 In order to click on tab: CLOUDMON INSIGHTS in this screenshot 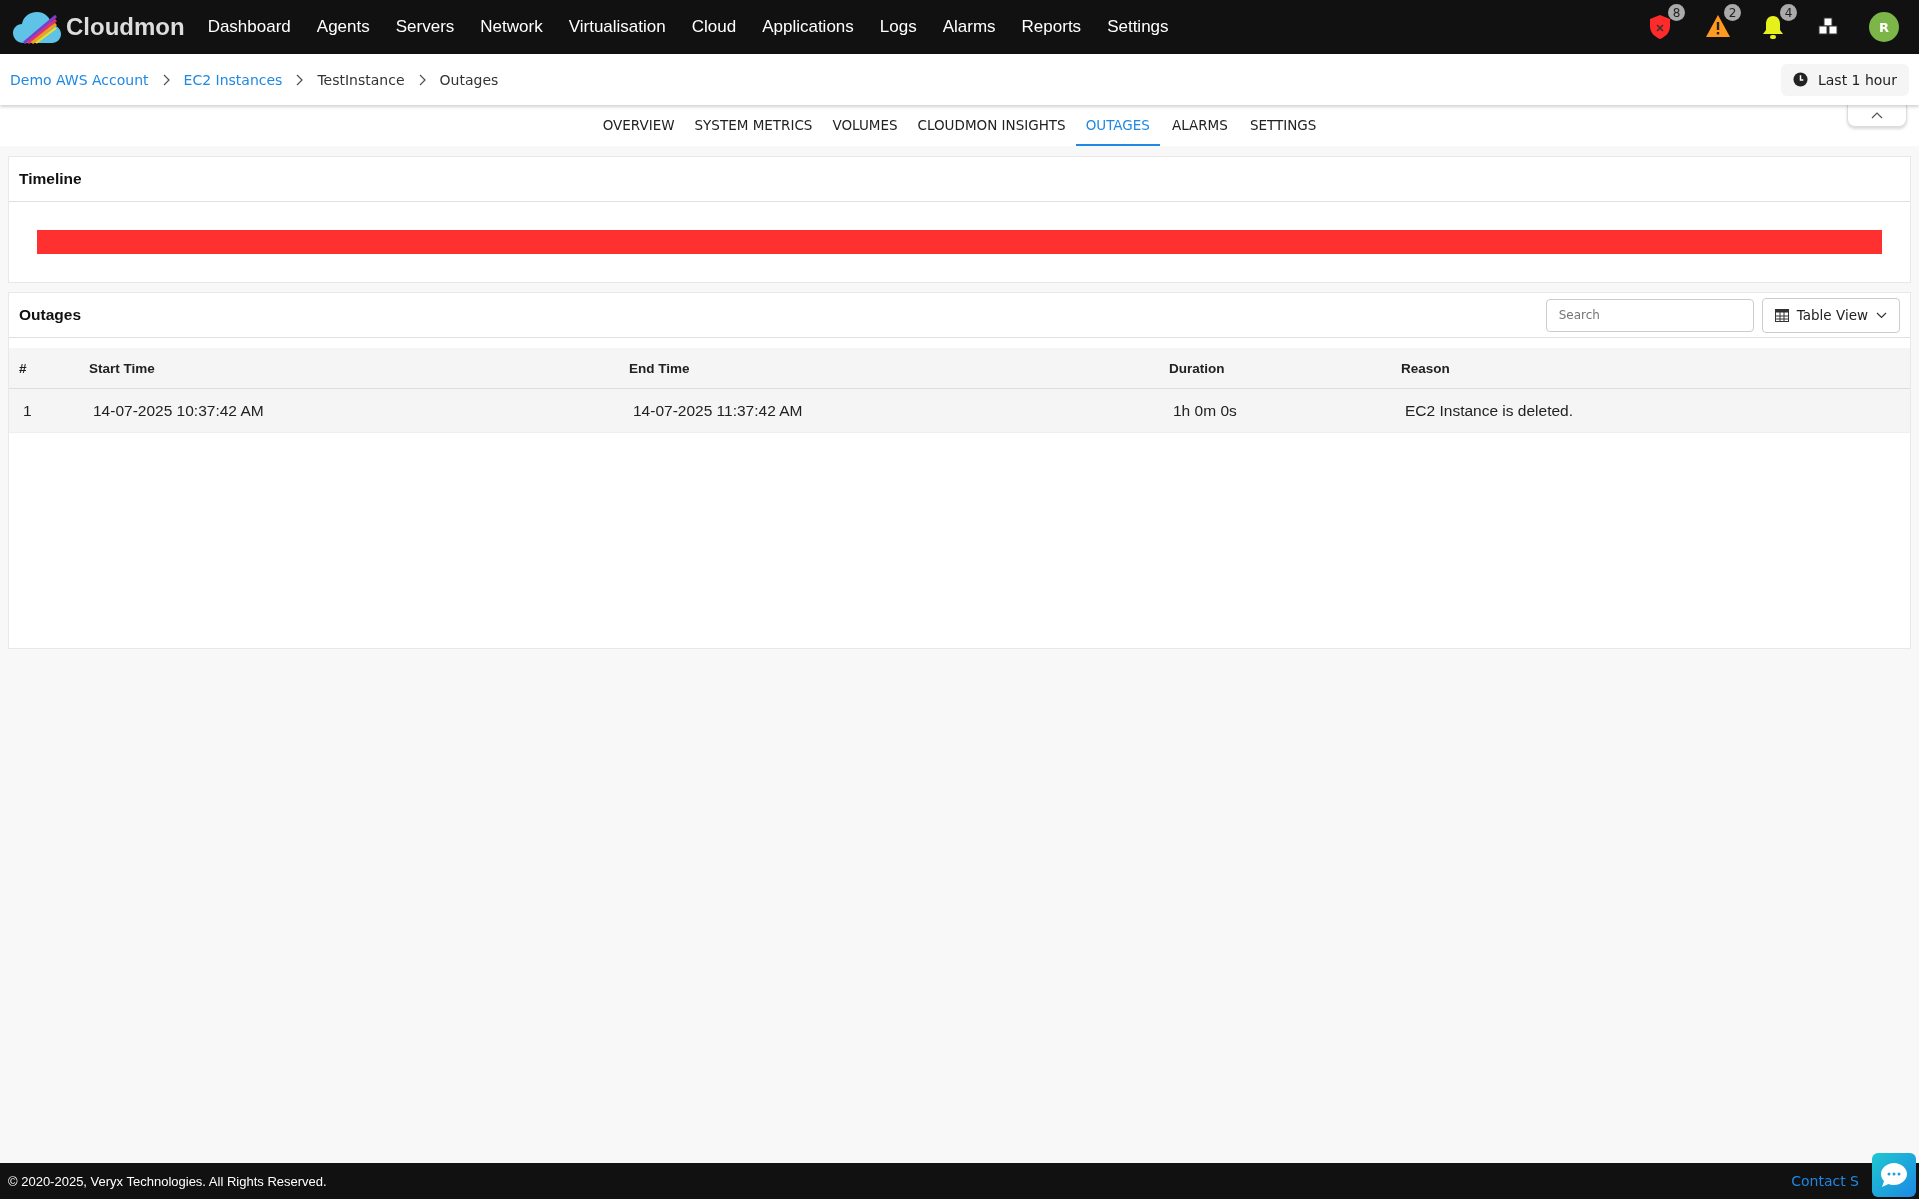, I will do `click(991, 125)`.